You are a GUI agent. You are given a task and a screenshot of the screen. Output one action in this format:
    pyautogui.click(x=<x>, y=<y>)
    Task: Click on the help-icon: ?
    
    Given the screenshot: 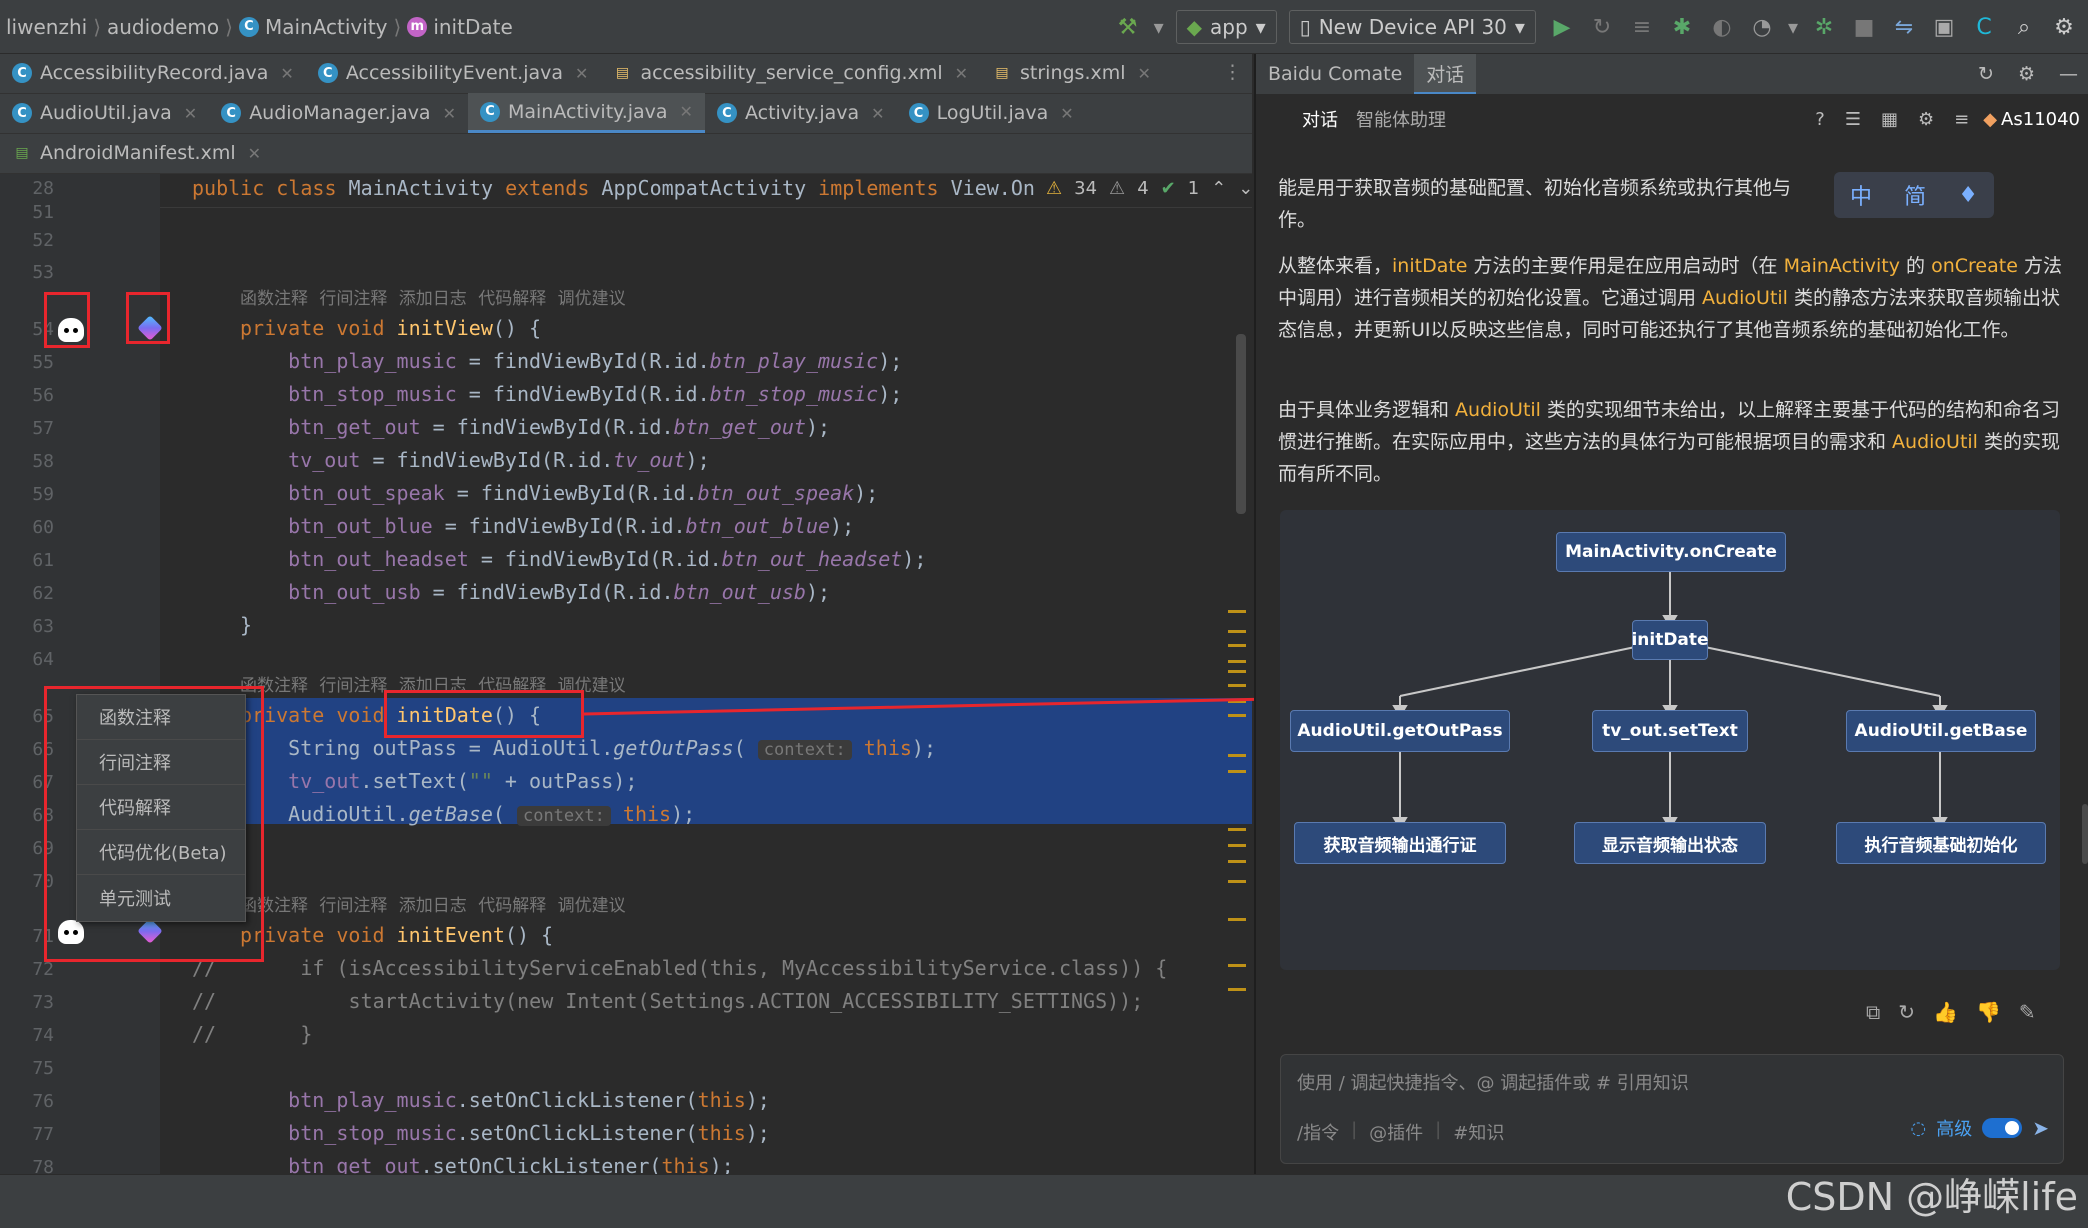 What is the action you would take?
    pyautogui.click(x=1820, y=119)
    